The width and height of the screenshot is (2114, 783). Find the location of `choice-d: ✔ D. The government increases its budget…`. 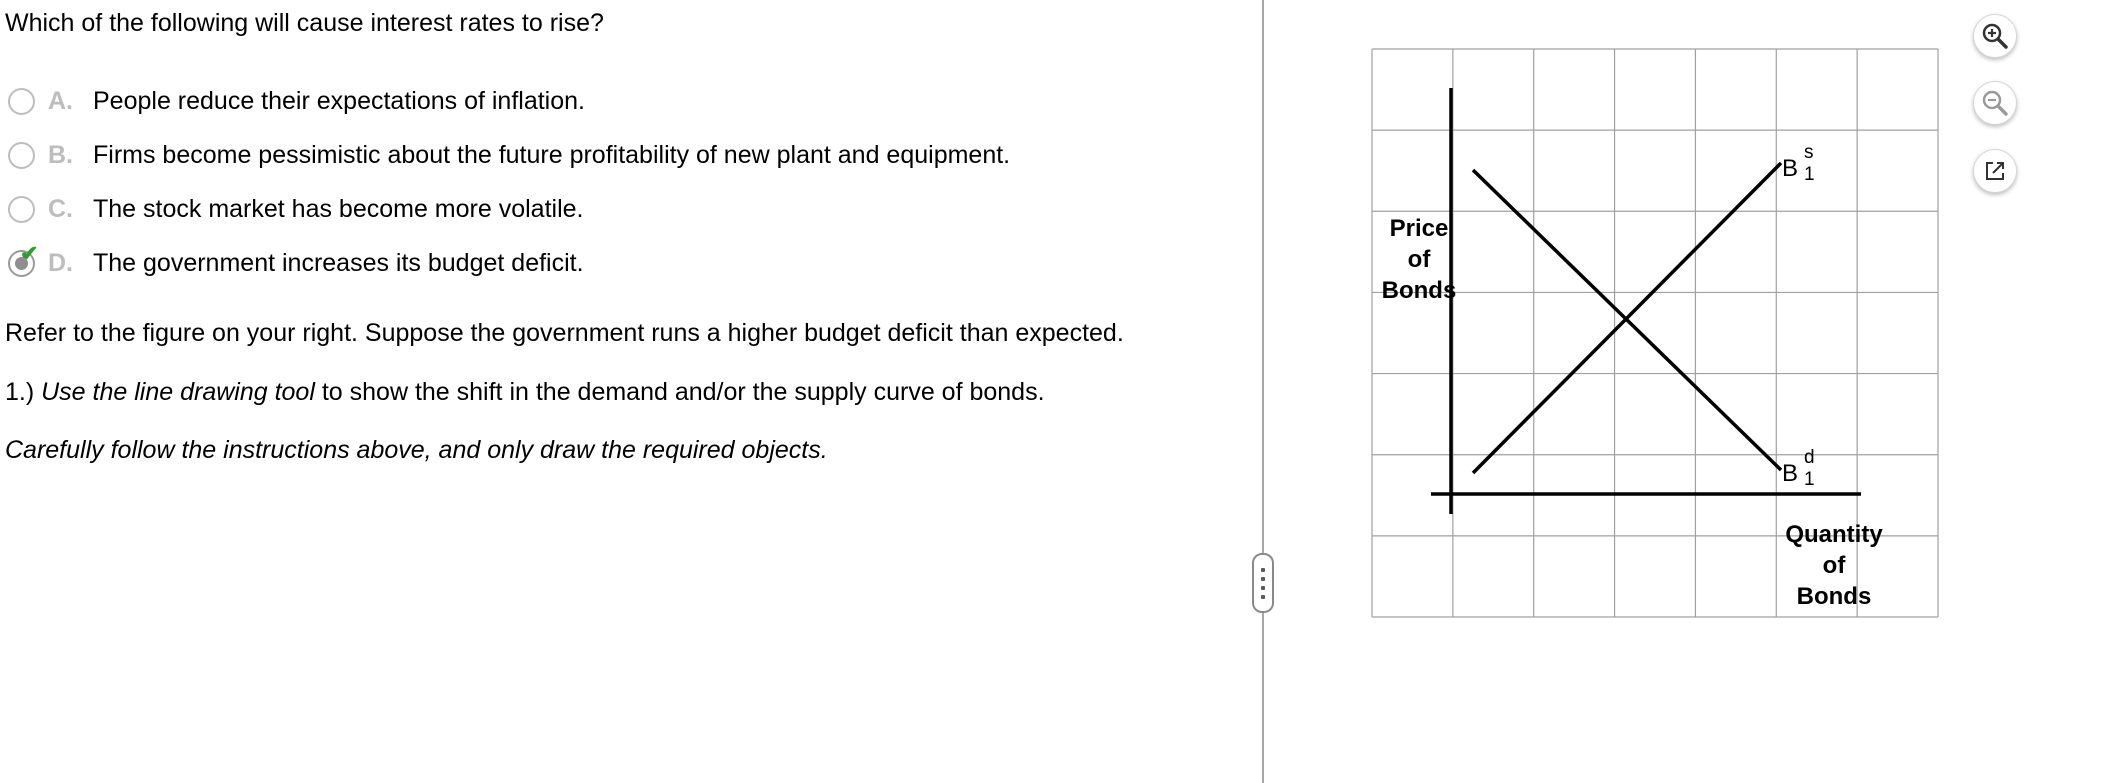

choice-d: ✔ D. The government increases its budget… is located at coordinates (296, 261).